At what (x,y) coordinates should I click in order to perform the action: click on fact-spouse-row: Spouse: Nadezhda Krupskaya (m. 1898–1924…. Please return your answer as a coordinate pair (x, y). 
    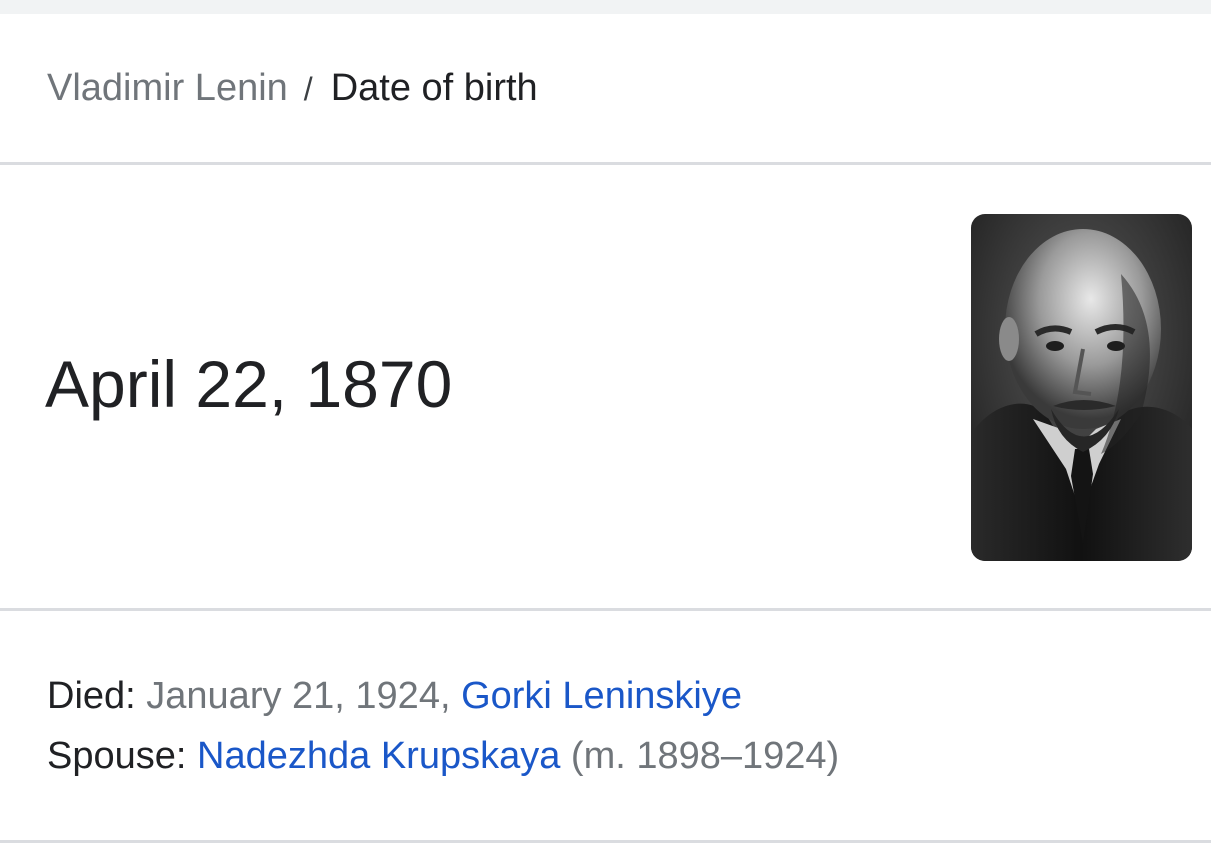
    Looking at the image, I should click on (443, 756).